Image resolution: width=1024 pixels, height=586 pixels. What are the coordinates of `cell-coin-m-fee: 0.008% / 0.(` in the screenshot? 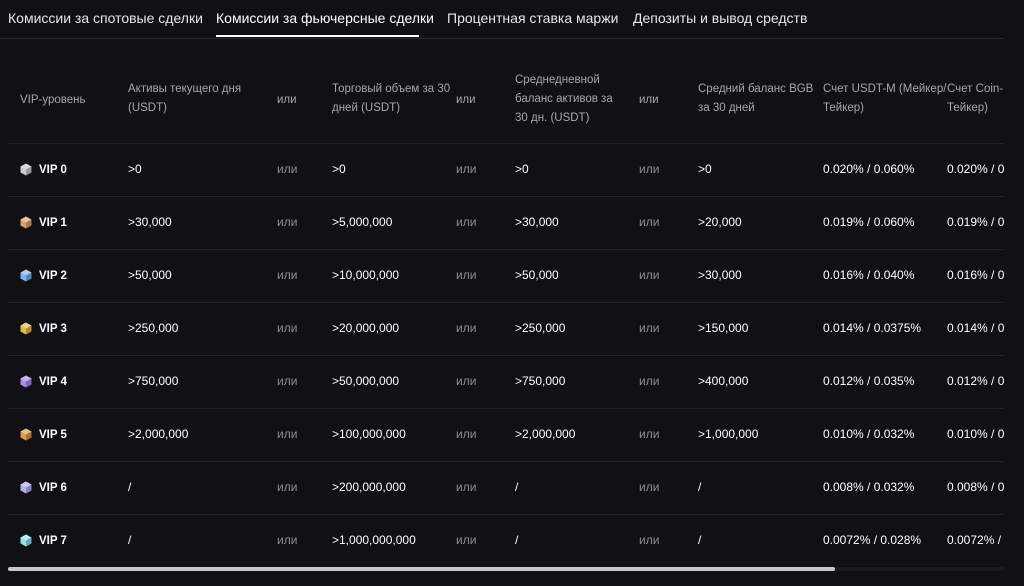 It's located at (975, 487).